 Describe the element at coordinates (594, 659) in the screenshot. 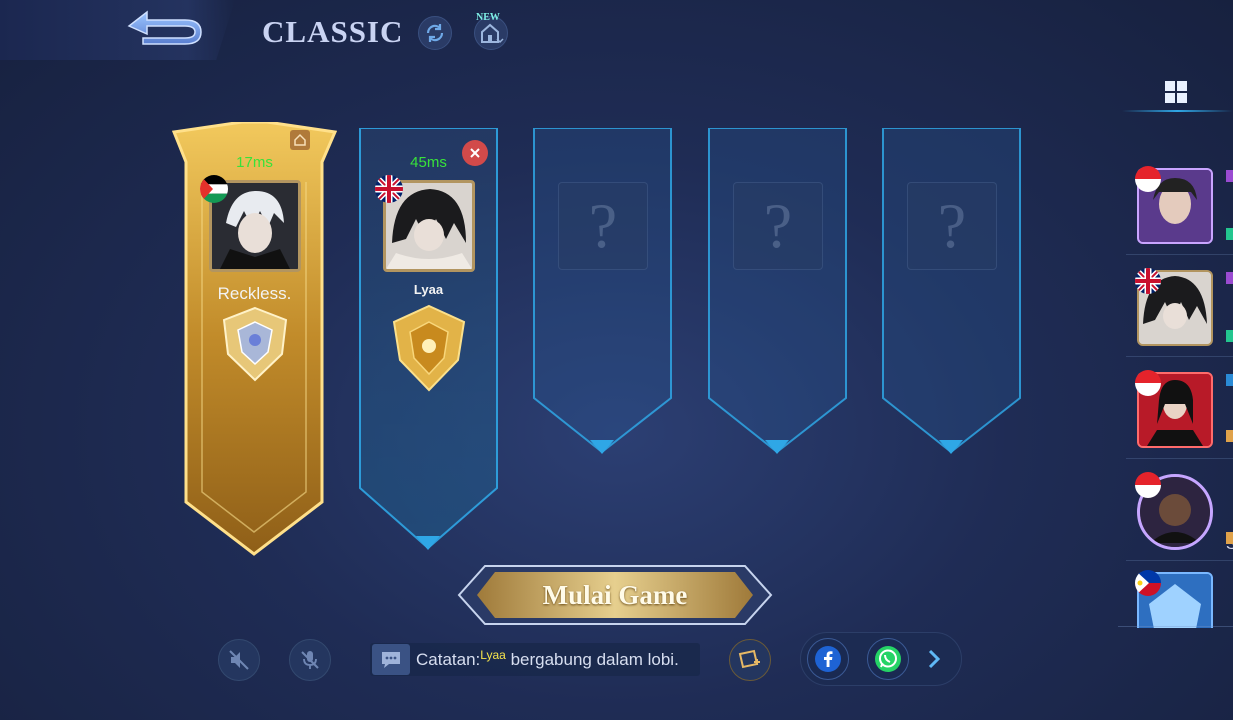

I see `chat-body: bergabung dalam lobi.` at that location.